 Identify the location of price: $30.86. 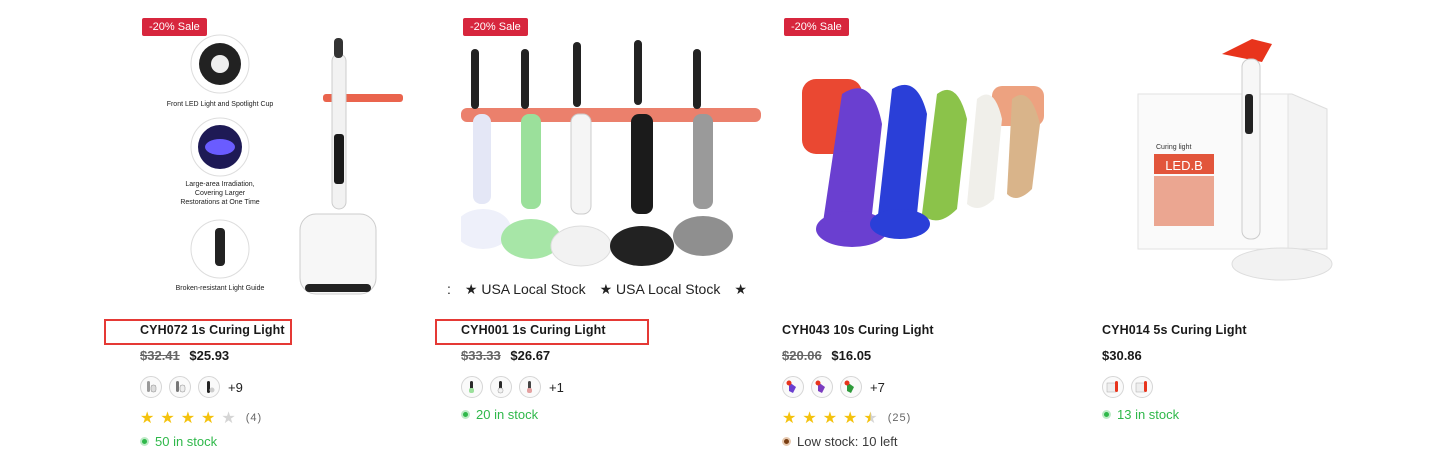
(1122, 355).